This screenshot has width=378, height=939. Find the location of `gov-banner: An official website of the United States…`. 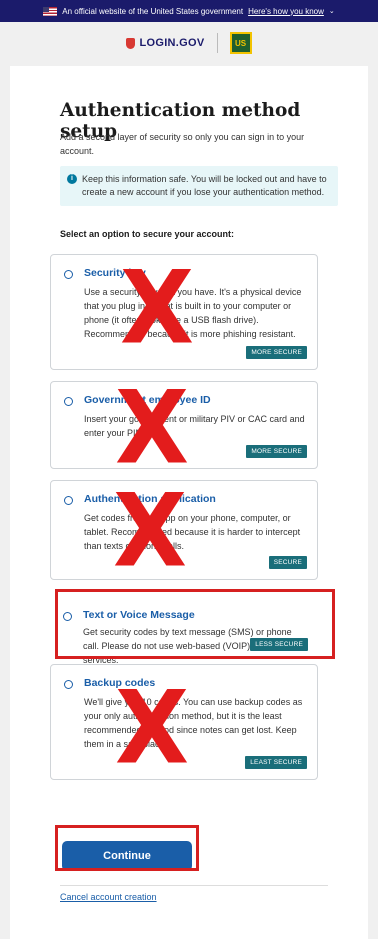

gov-banner: An official website of the United States… is located at coordinates (189, 11).